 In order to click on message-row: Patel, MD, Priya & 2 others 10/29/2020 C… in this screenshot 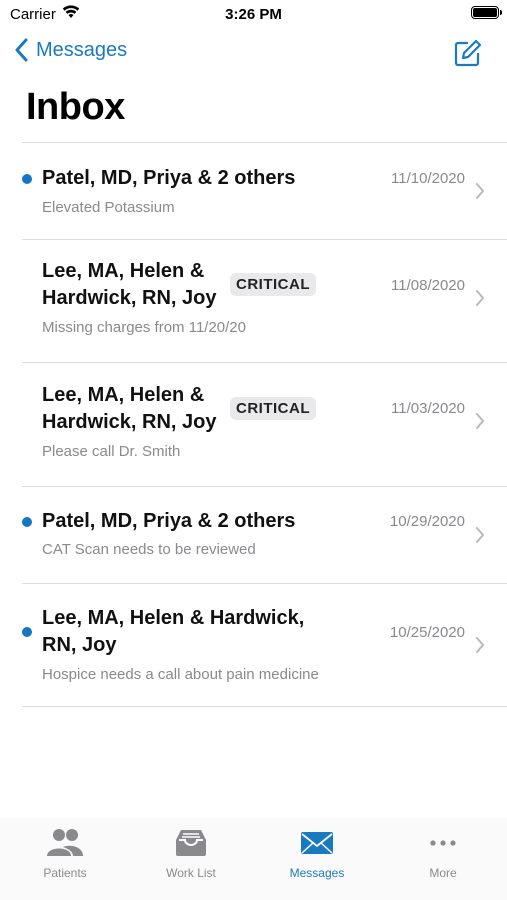, I will do `click(264, 535)`.